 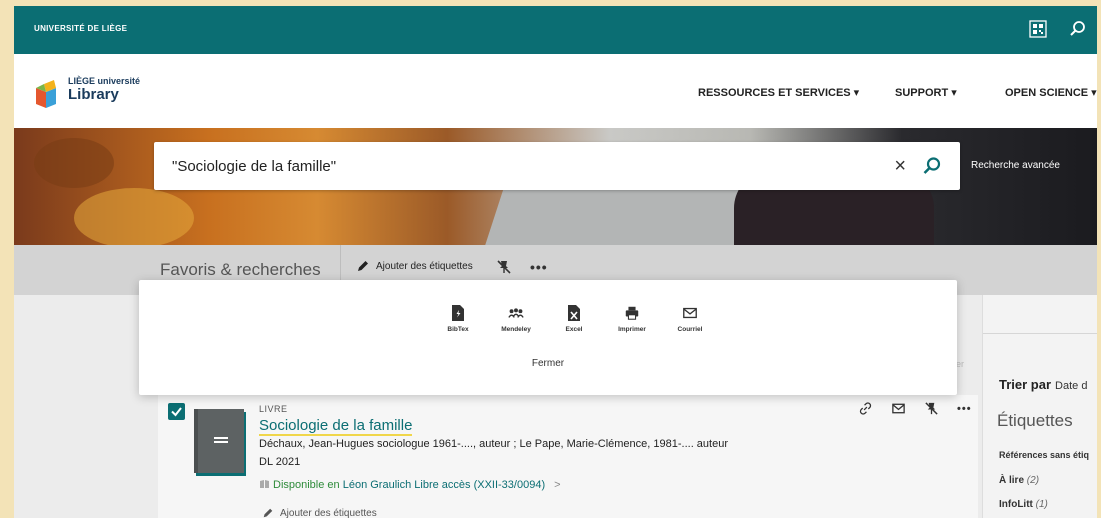 What do you see at coordinates (240, 269) in the screenshot?
I see `page-title: Favoris & recherches` at bounding box center [240, 269].